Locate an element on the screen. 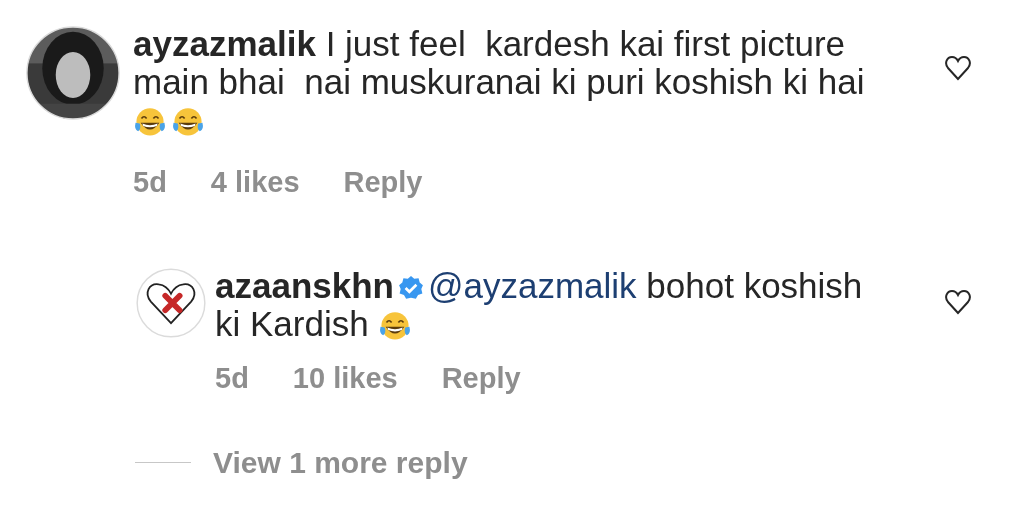 This screenshot has height=505, width=1024. comment-text: ayzazmalik I just feel kardesh kai first picture main bhai nai muskuranai ki puri koshish ki hai is located at coordinates (499, 62).